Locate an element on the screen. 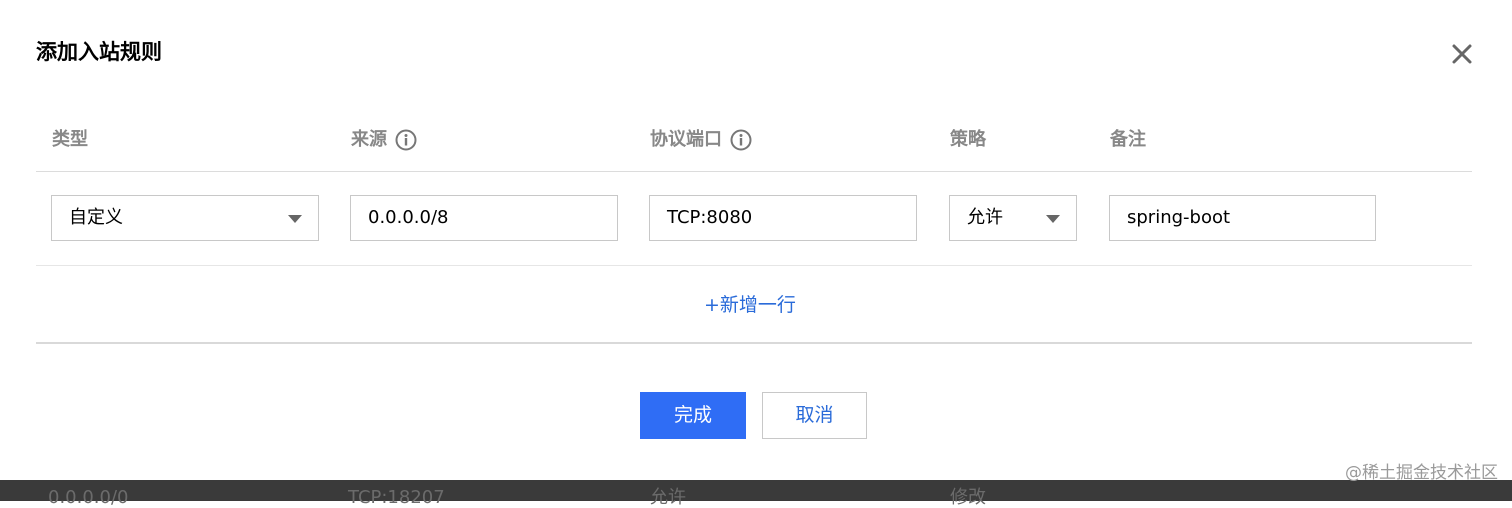 The height and width of the screenshot is (508, 1512). column-header-label: 类型 is located at coordinates (70, 139).